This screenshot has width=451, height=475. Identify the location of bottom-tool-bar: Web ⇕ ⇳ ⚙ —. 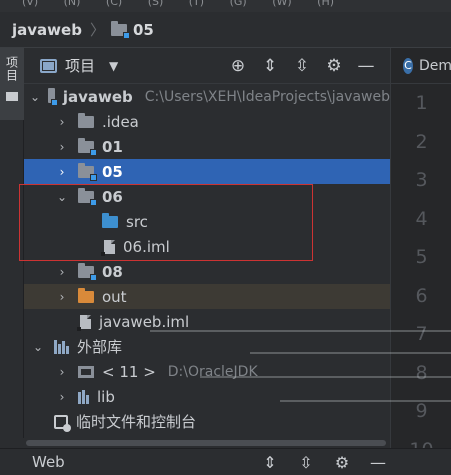
(225, 461).